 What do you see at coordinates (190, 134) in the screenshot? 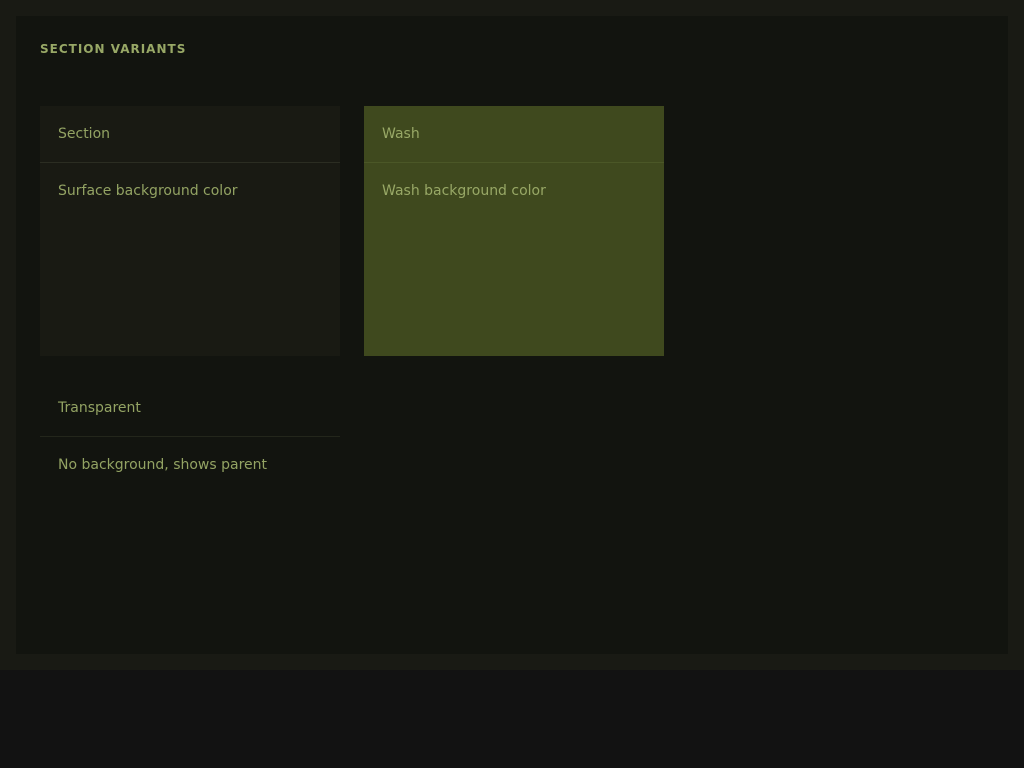
I see `section-header: Section` at bounding box center [190, 134].